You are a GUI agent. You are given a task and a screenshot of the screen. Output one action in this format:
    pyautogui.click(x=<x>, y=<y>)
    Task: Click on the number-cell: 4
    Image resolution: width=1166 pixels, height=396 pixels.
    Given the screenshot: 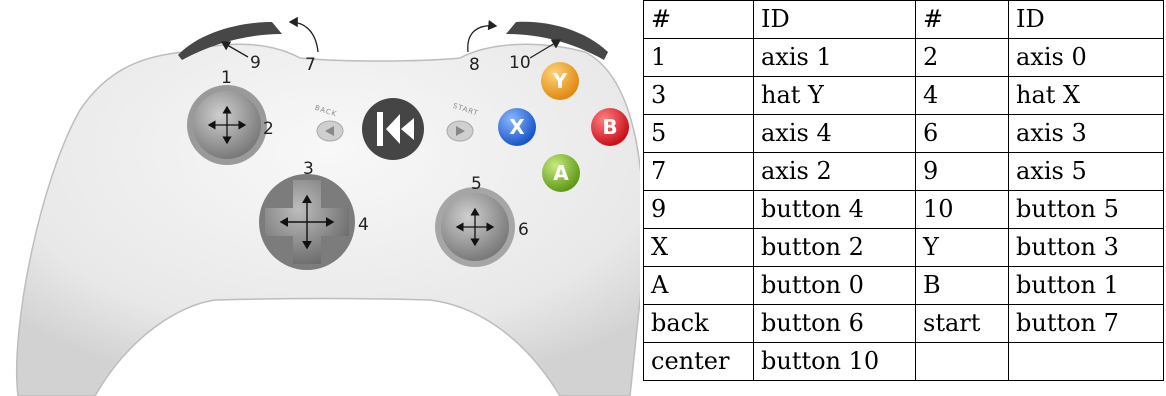 What is the action you would take?
    pyautogui.click(x=962, y=95)
    